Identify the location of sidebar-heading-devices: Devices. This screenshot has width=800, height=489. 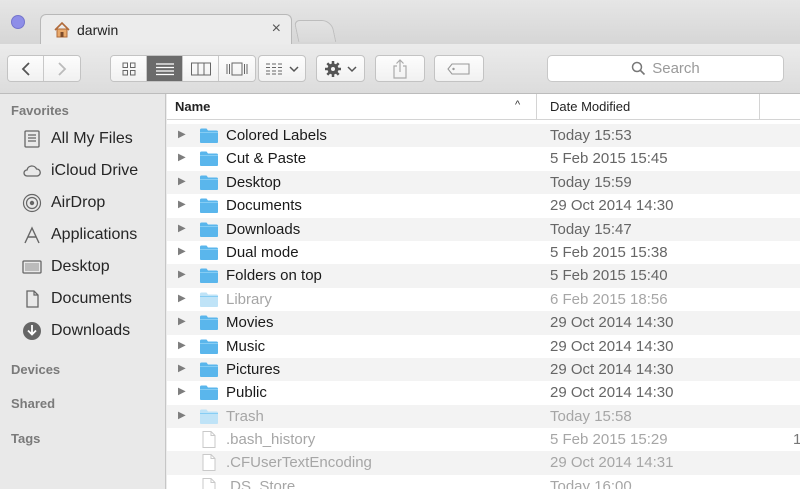
(35, 369).